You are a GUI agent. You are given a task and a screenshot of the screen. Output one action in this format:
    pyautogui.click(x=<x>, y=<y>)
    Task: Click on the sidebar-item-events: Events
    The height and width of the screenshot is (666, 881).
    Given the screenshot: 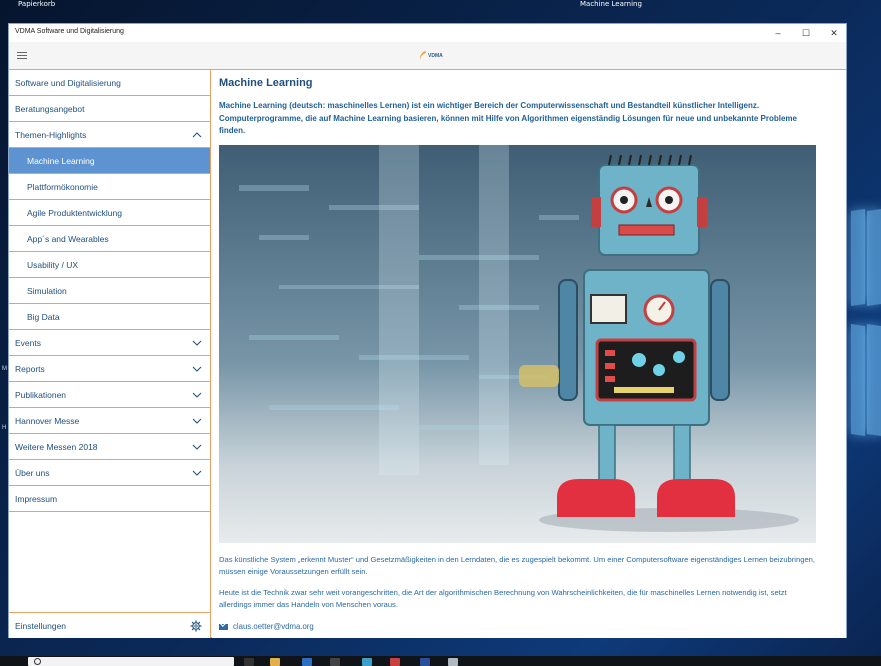 What is the action you would take?
    pyautogui.click(x=109, y=343)
    